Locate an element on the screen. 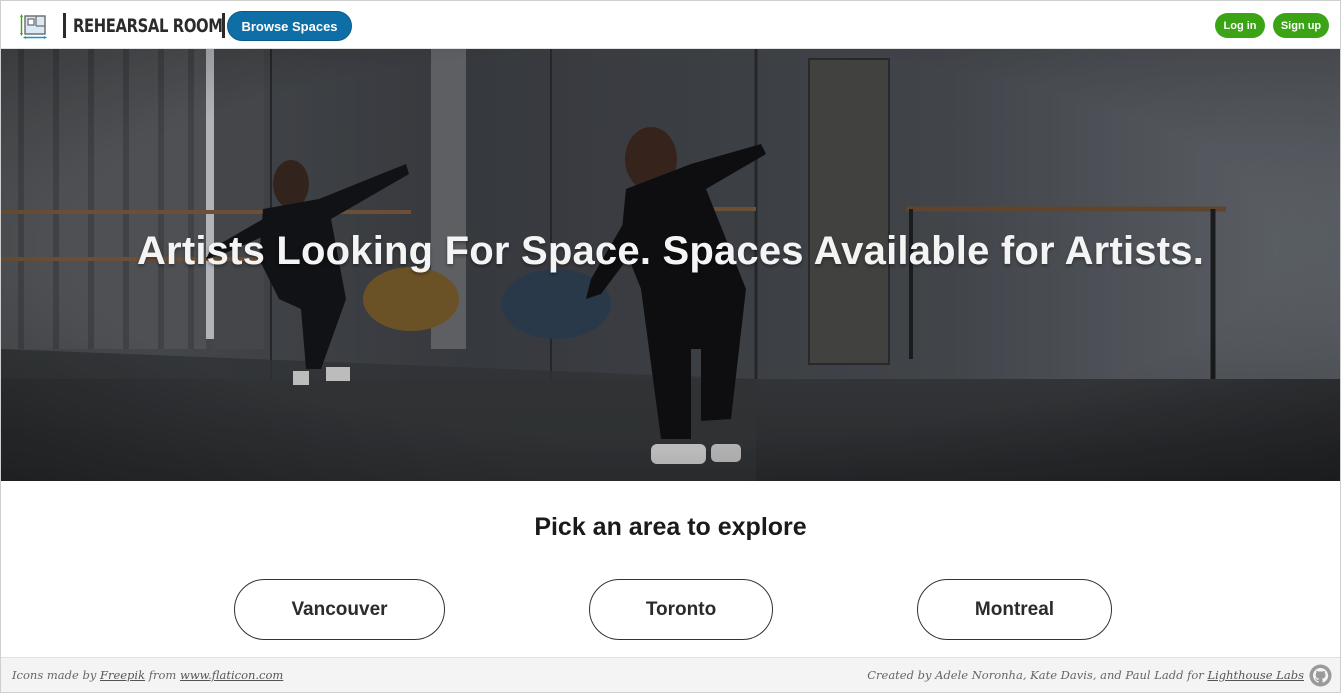  lighthouse-labs-link: Lighthouse Labs is located at coordinates (1255, 675).